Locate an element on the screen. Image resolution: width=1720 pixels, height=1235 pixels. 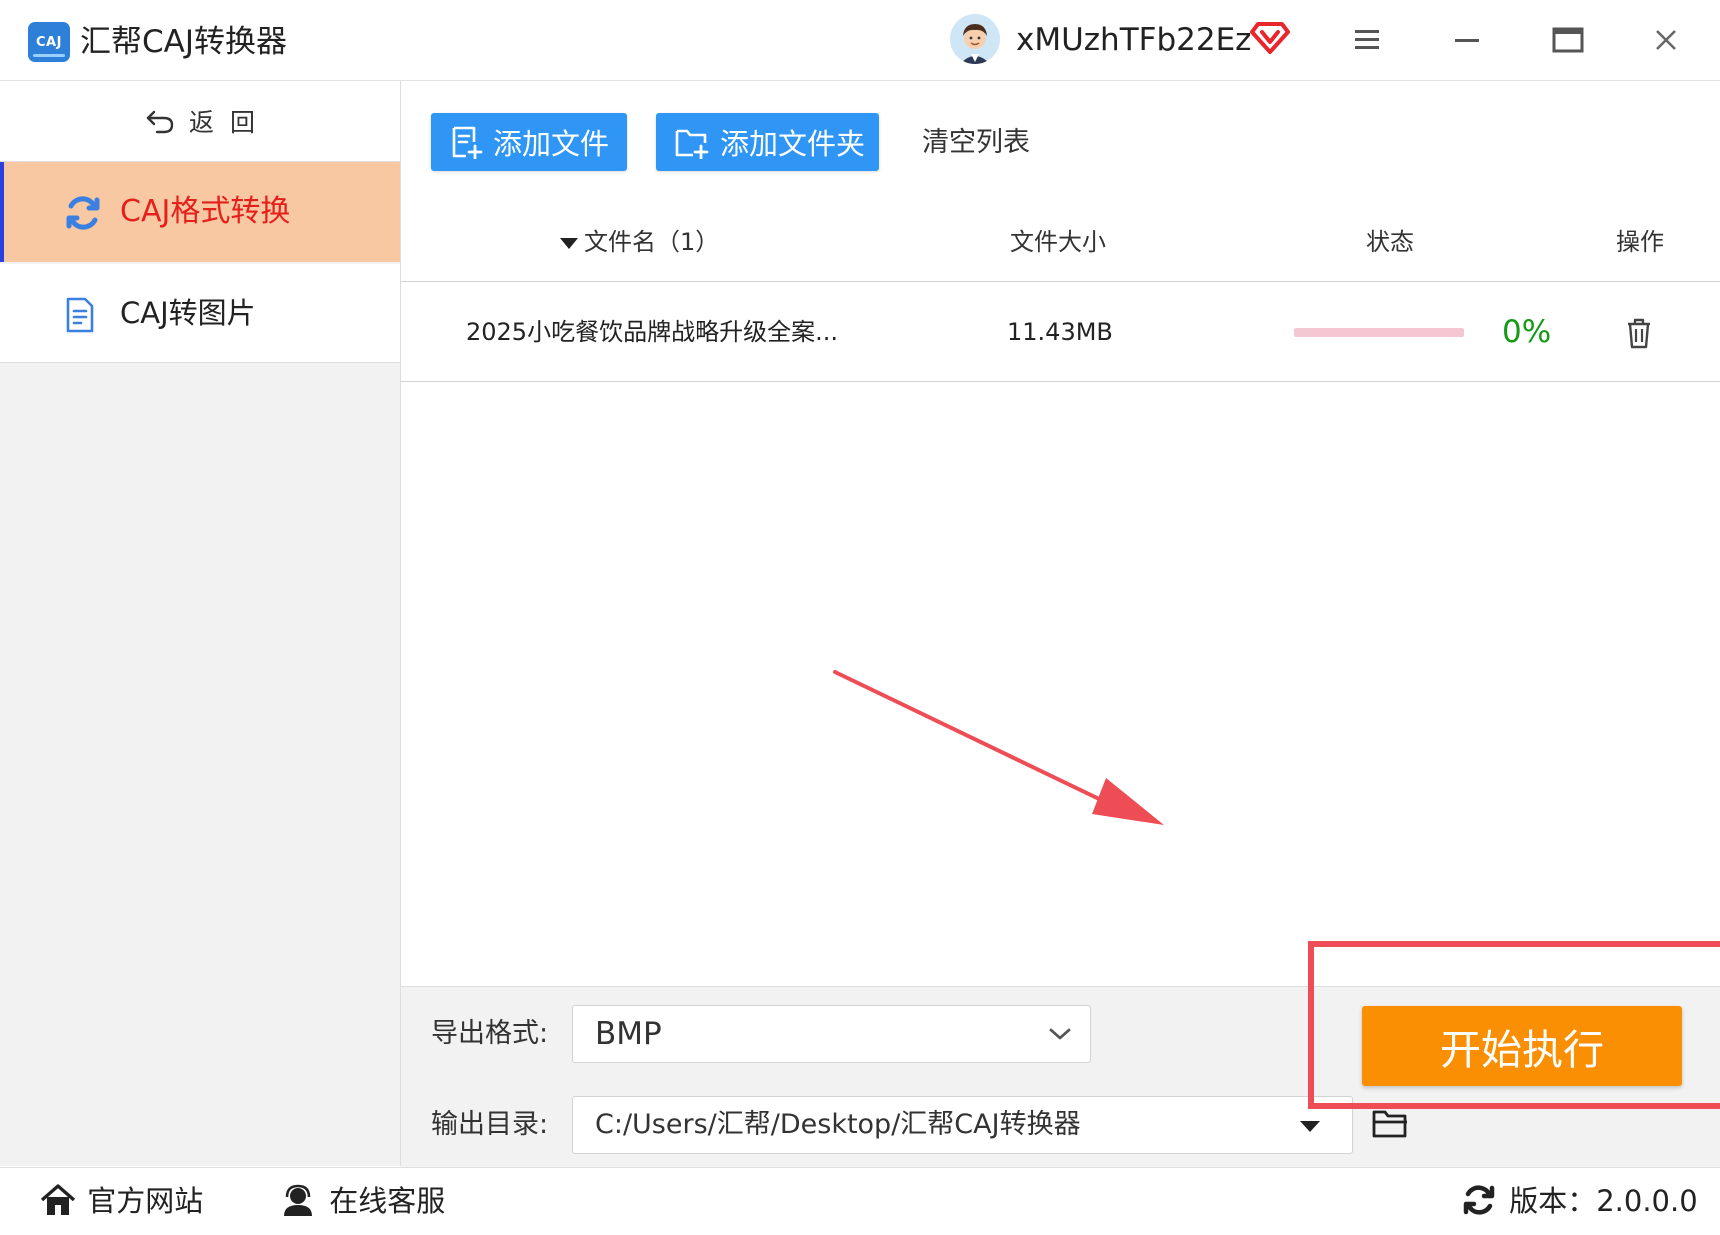
add-folder-button: 添加文件夹 is located at coordinates (767, 142).